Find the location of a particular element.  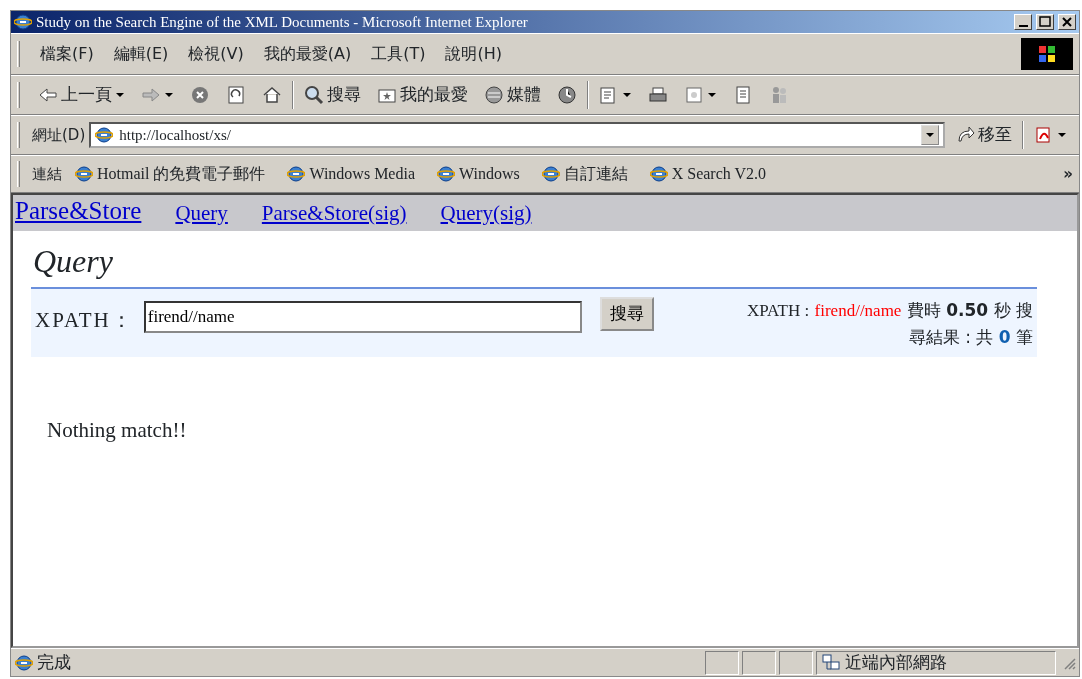

result-message: Nothing match!! is located at coordinates (117, 430).